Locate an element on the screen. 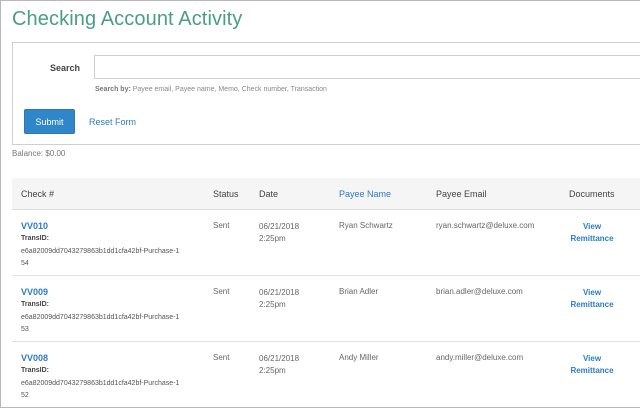 This screenshot has height=408, width=640. payee-name-cell: Andy Miller is located at coordinates (359, 357).